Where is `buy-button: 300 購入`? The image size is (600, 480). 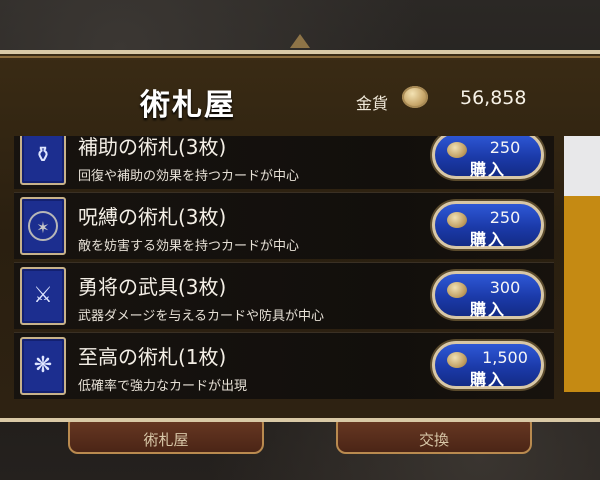 buy-button: 300 購入 is located at coordinates (488, 295).